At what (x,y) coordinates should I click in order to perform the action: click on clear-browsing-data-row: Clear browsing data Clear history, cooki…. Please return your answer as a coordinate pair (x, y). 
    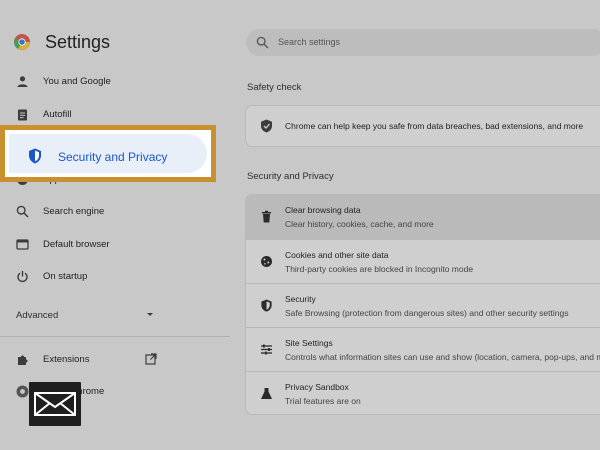
    Looking at the image, I should click on (423, 217).